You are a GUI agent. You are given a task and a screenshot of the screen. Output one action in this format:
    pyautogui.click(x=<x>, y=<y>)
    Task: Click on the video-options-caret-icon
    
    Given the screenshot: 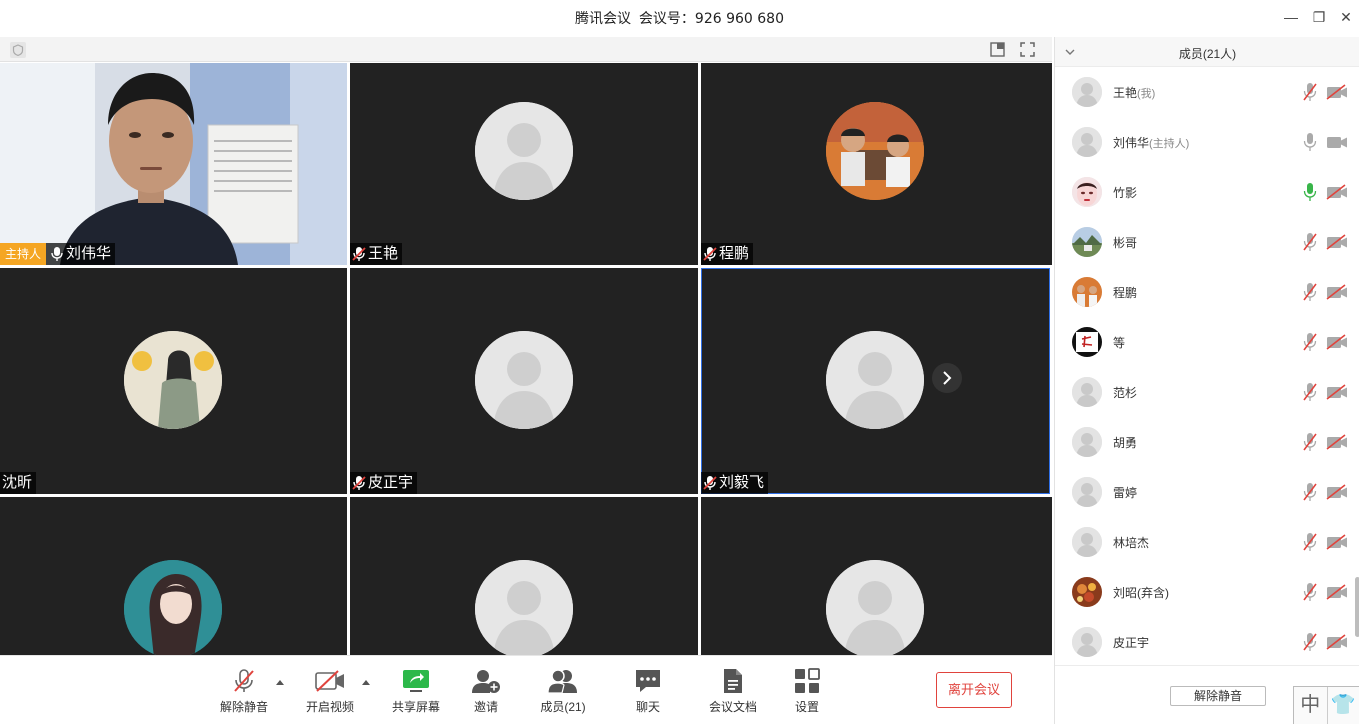 What is the action you would take?
    pyautogui.click(x=366, y=683)
    